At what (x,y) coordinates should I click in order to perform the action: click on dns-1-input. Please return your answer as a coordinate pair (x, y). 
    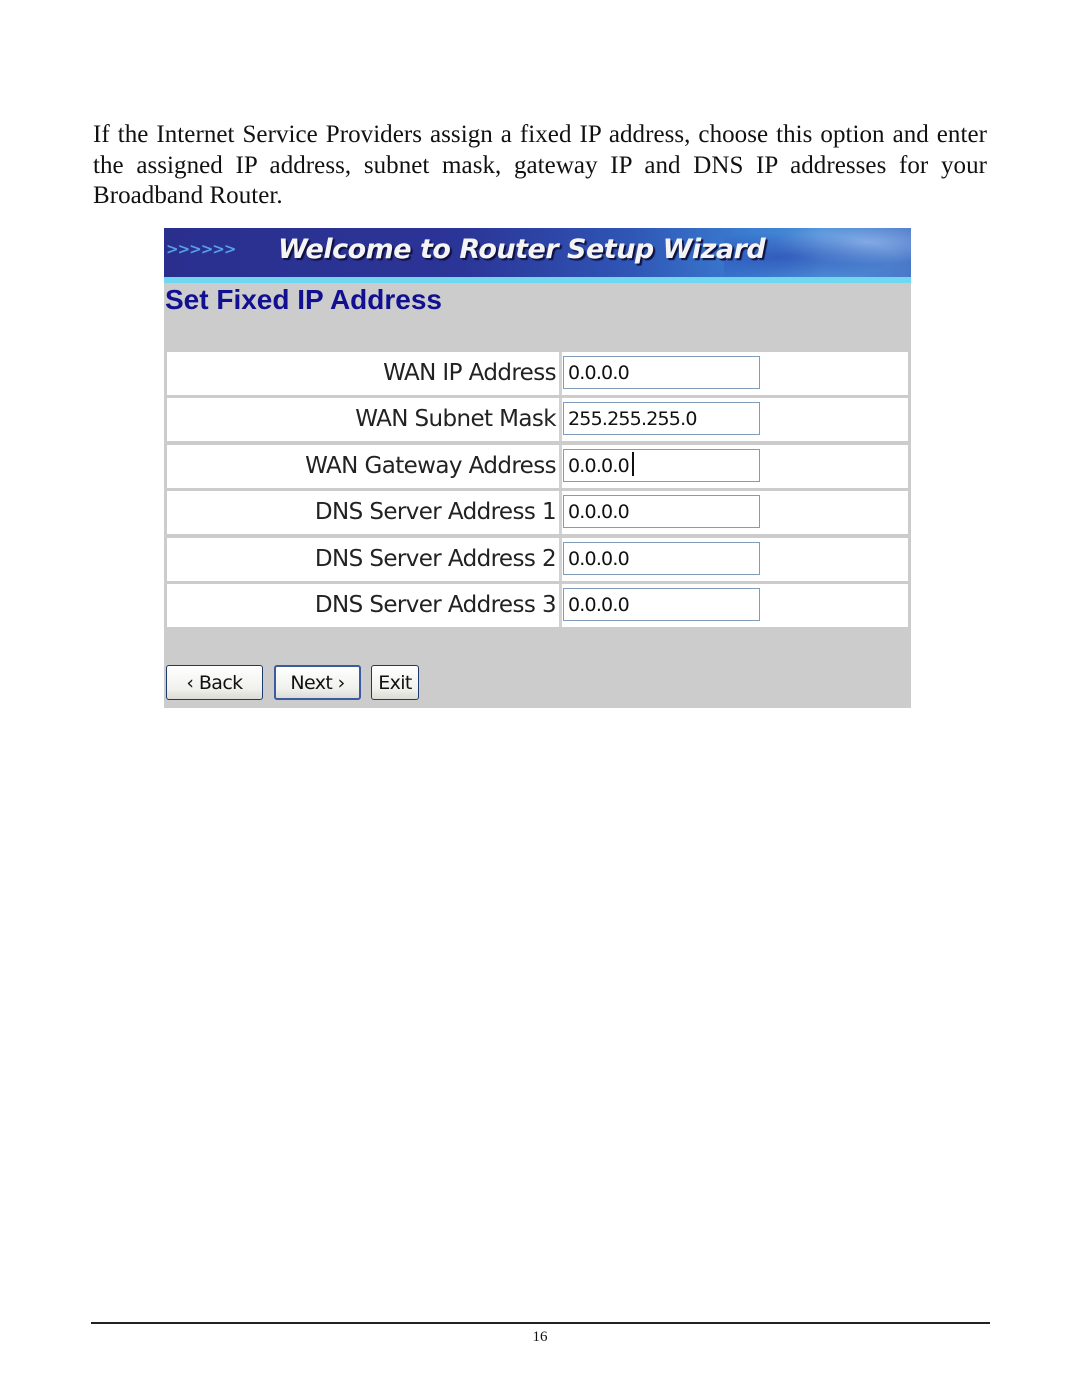
    Looking at the image, I should click on (661, 511).